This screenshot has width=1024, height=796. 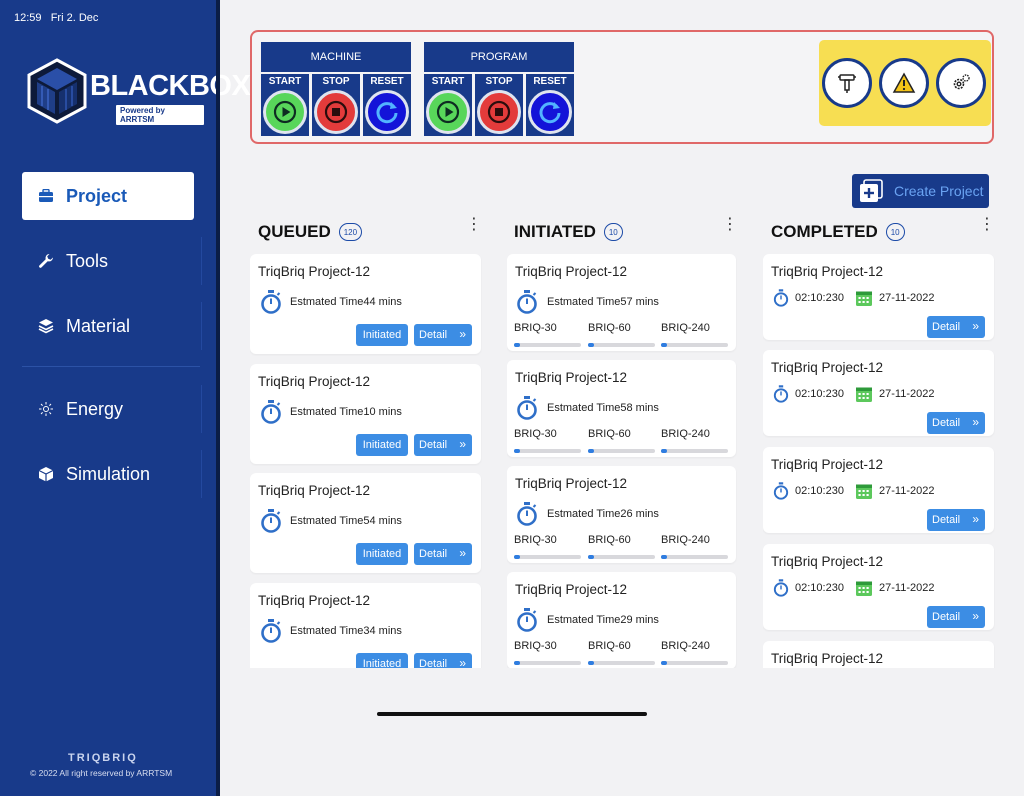 What do you see at coordinates (474, 225) in the screenshot?
I see `queued-more-icon: ⋮` at bounding box center [474, 225].